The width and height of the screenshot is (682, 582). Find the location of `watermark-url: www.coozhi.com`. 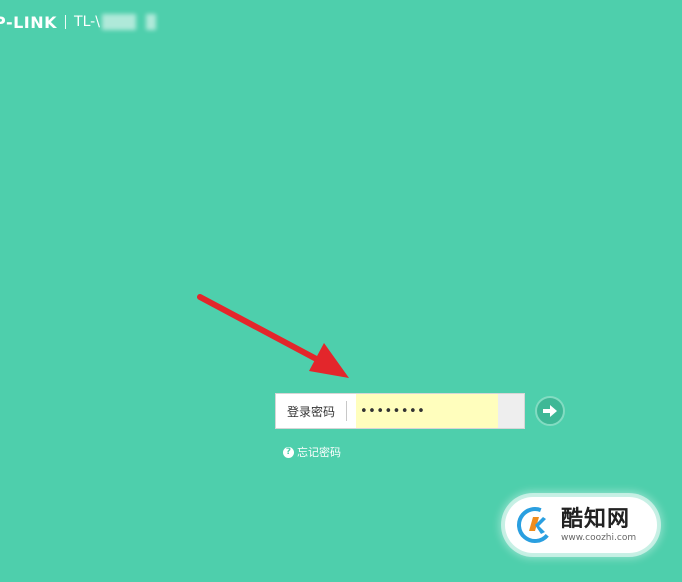

watermark-url: www.coozhi.com is located at coordinates (599, 537).